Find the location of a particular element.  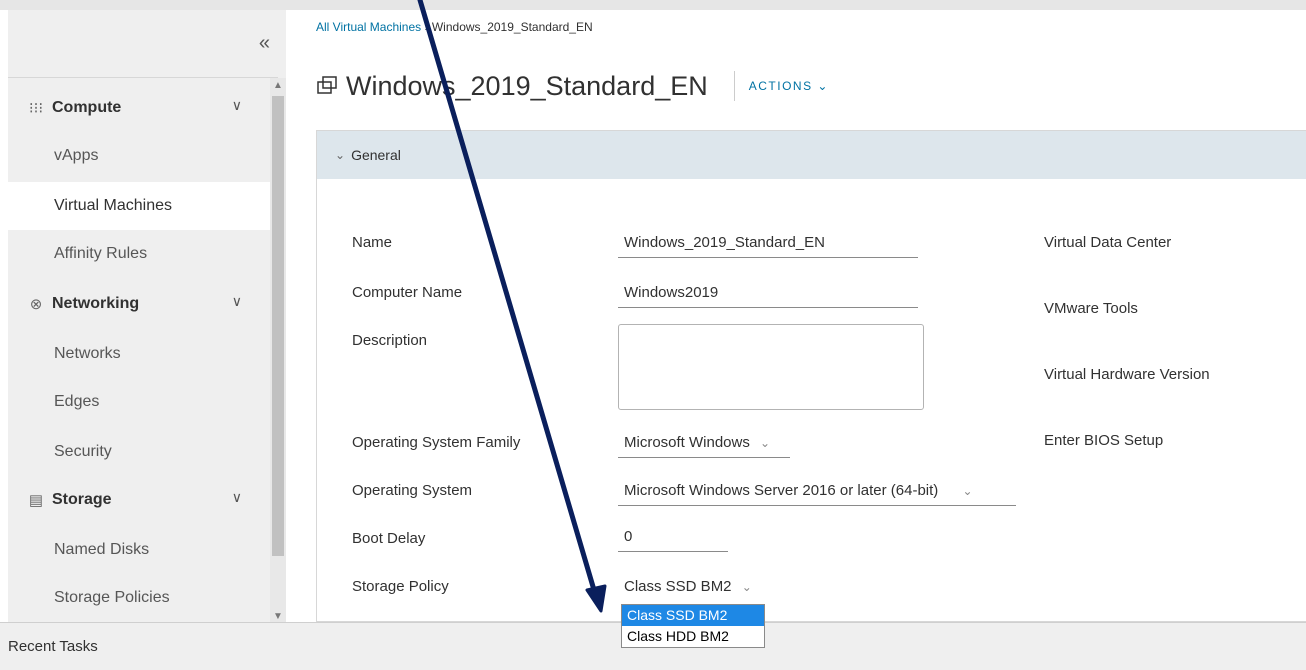

sidebar-item-label: vApps is located at coordinates (76, 155).